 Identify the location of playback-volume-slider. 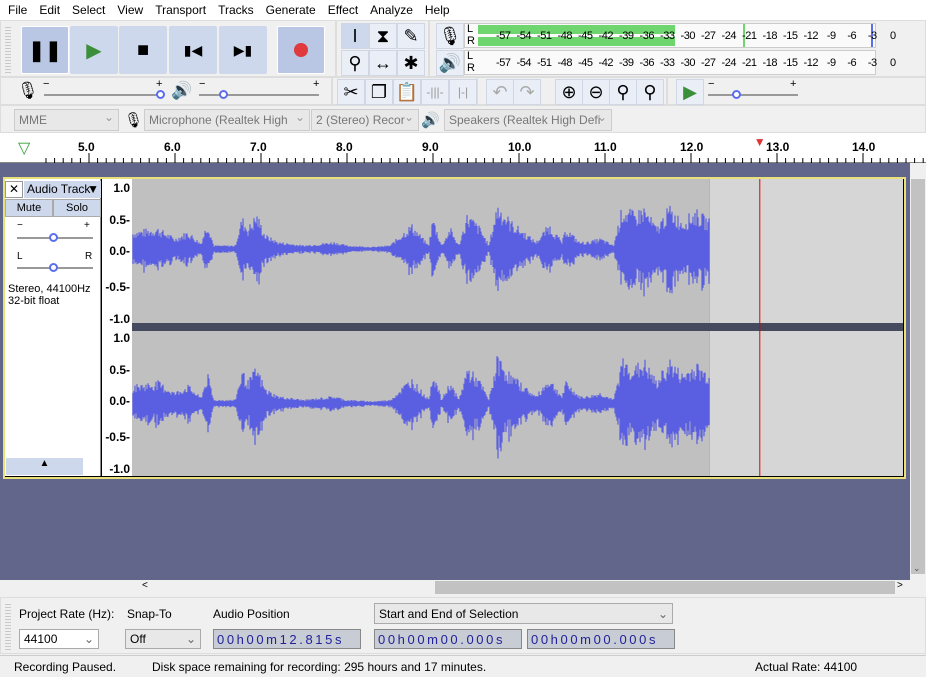
(259, 94).